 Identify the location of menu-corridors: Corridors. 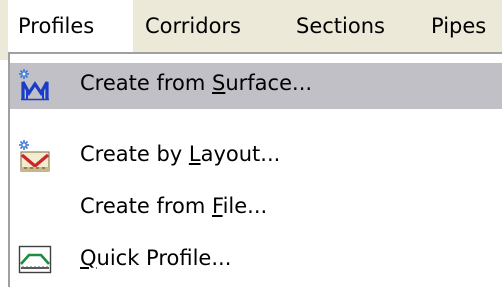
(193, 30).